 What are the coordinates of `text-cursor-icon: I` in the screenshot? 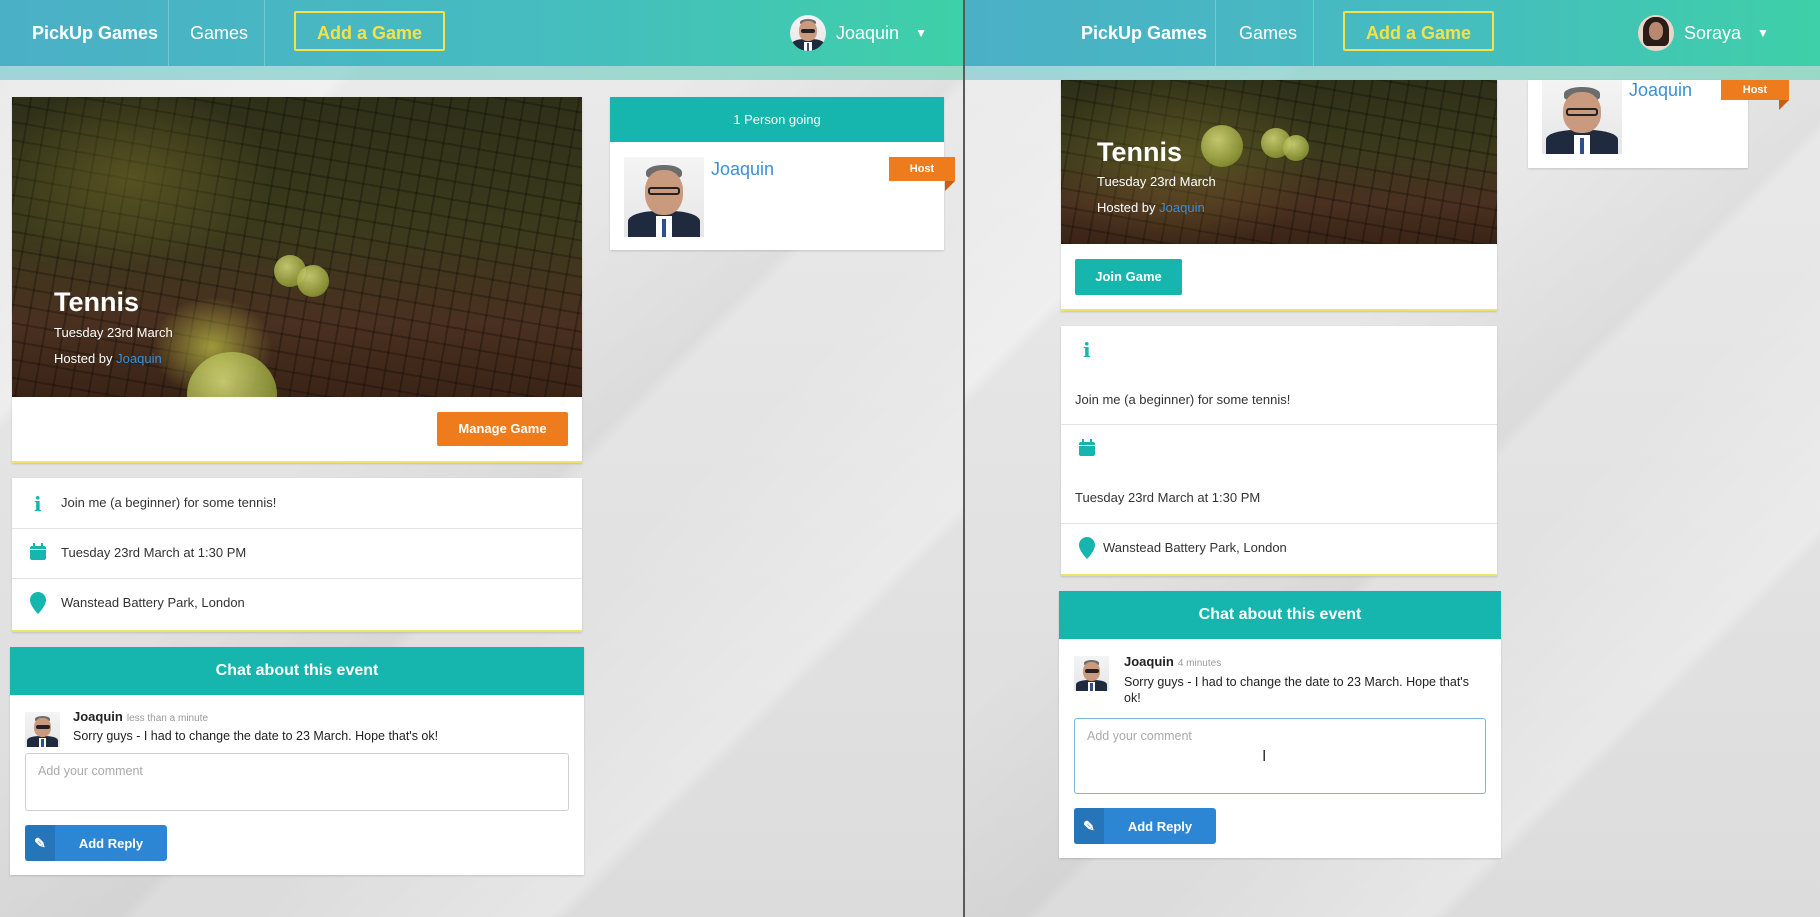 It's located at (1264, 756).